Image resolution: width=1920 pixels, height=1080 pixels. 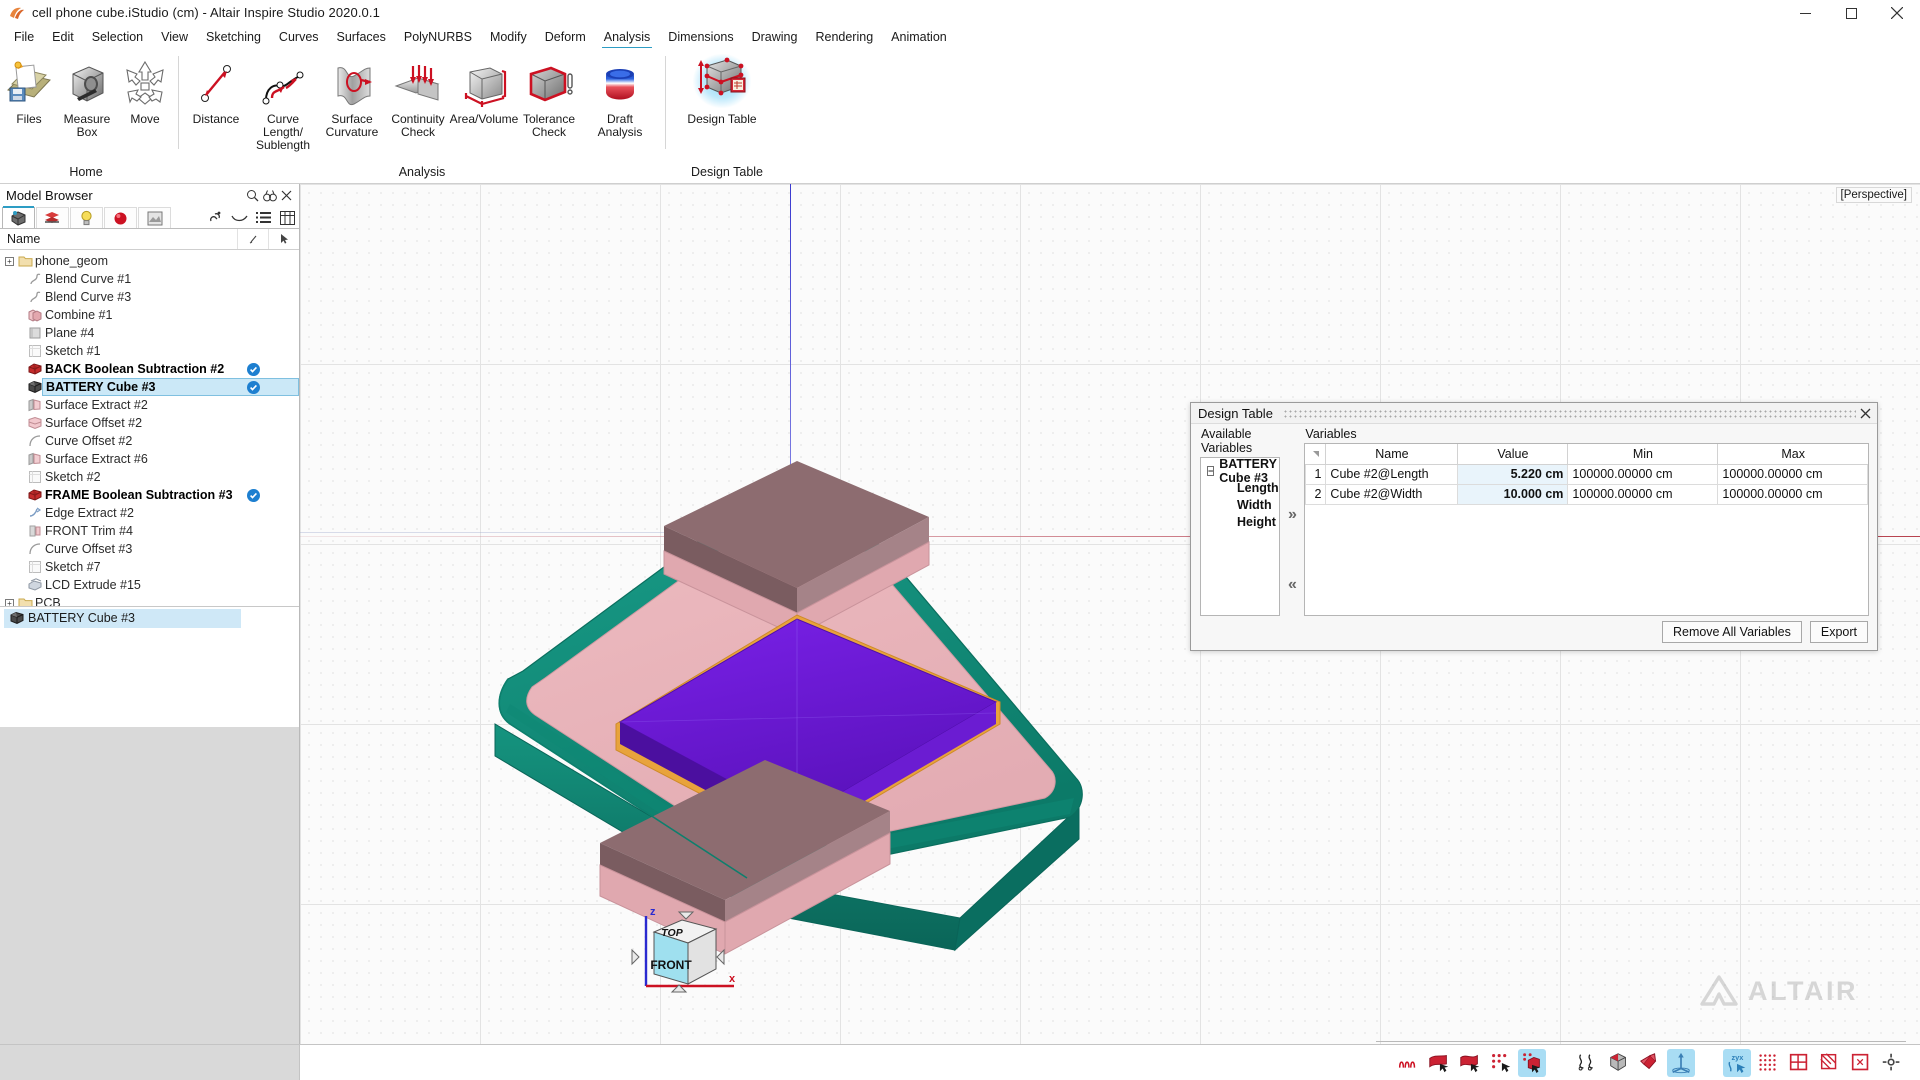 I want to click on design-table-titlebar: Design Table, so click(x=1534, y=413).